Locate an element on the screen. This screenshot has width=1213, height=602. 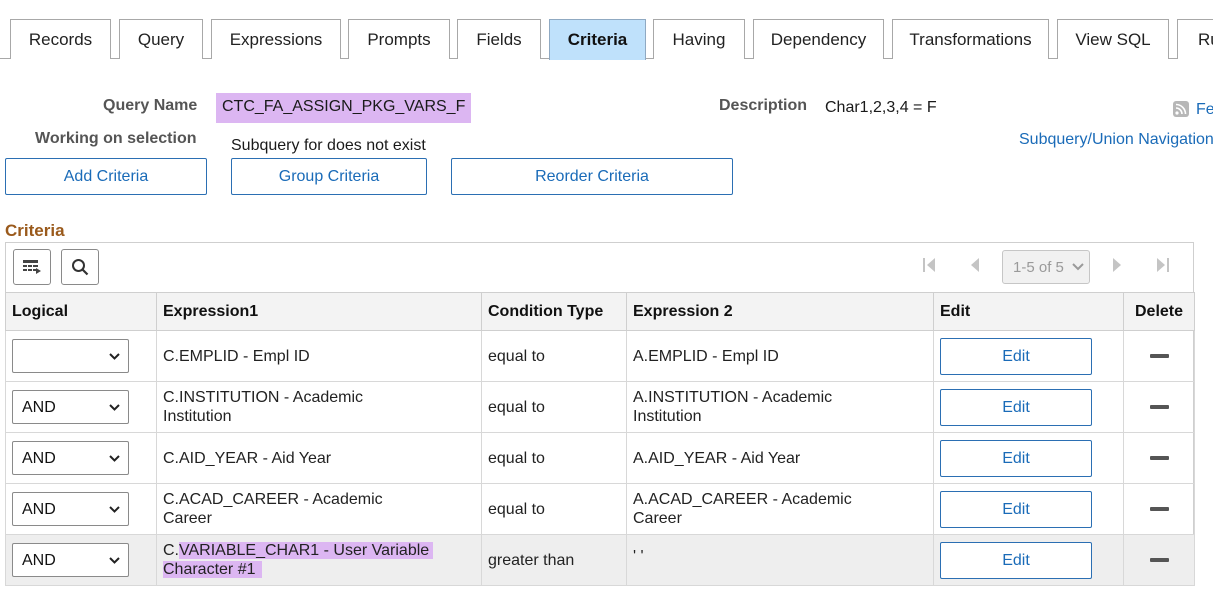
column-header-condition-type: Condition Type is located at coordinates (554, 311).